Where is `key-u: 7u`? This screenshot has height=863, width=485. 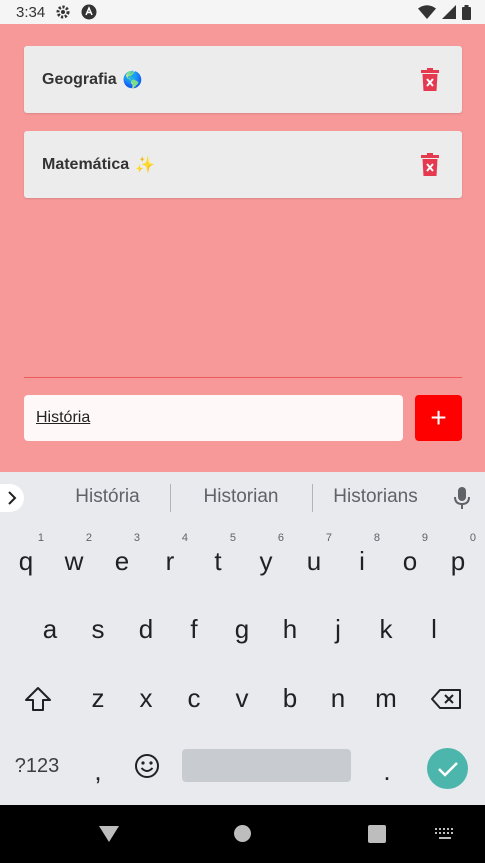
key-u: 7u is located at coordinates (314, 554).